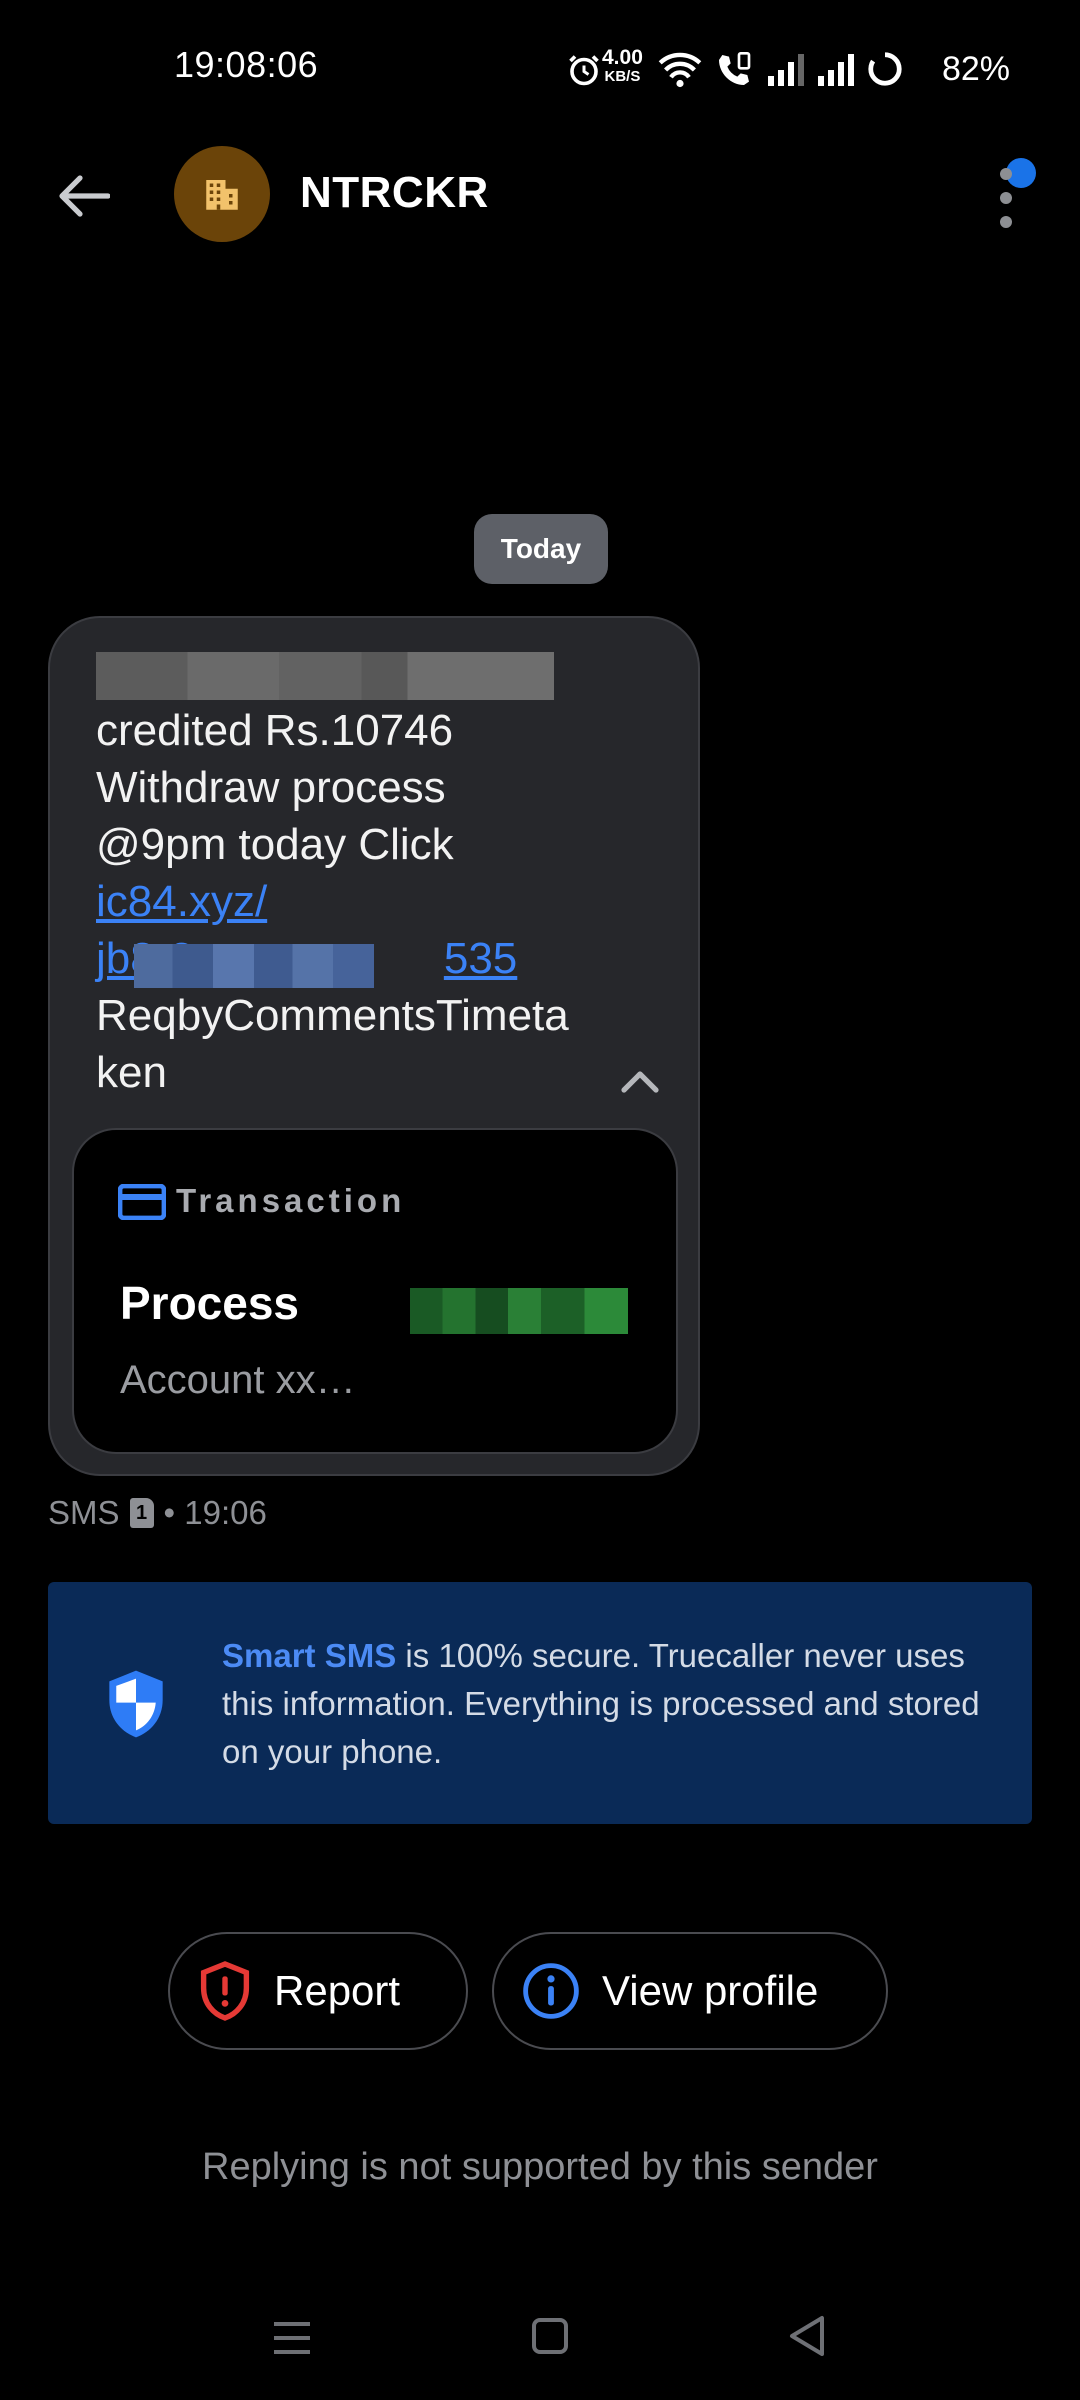  I want to click on message-line: ken, so click(131, 1072).